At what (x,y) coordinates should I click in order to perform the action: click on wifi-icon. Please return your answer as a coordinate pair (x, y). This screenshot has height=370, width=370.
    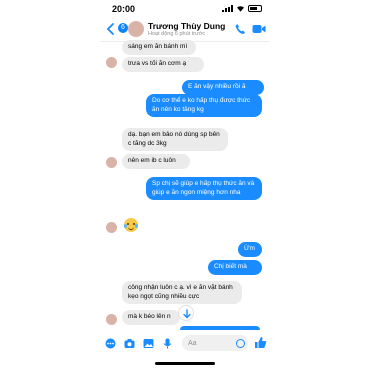
    Looking at the image, I should click on (240, 9).